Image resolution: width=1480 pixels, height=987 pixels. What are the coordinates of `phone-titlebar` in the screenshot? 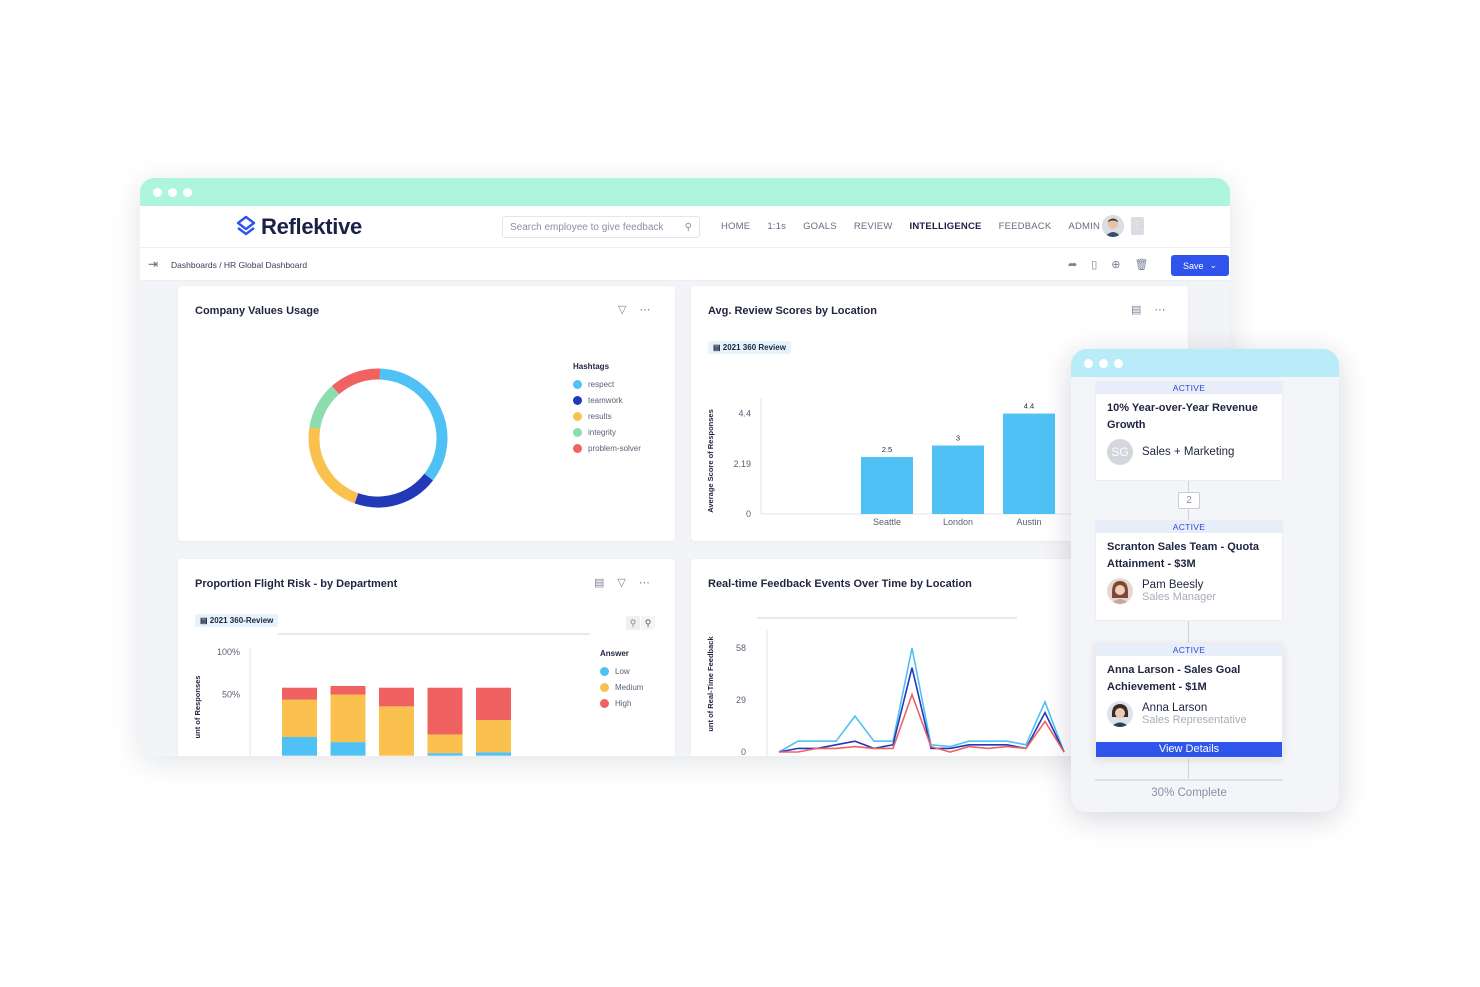 It's located at (1205, 363).